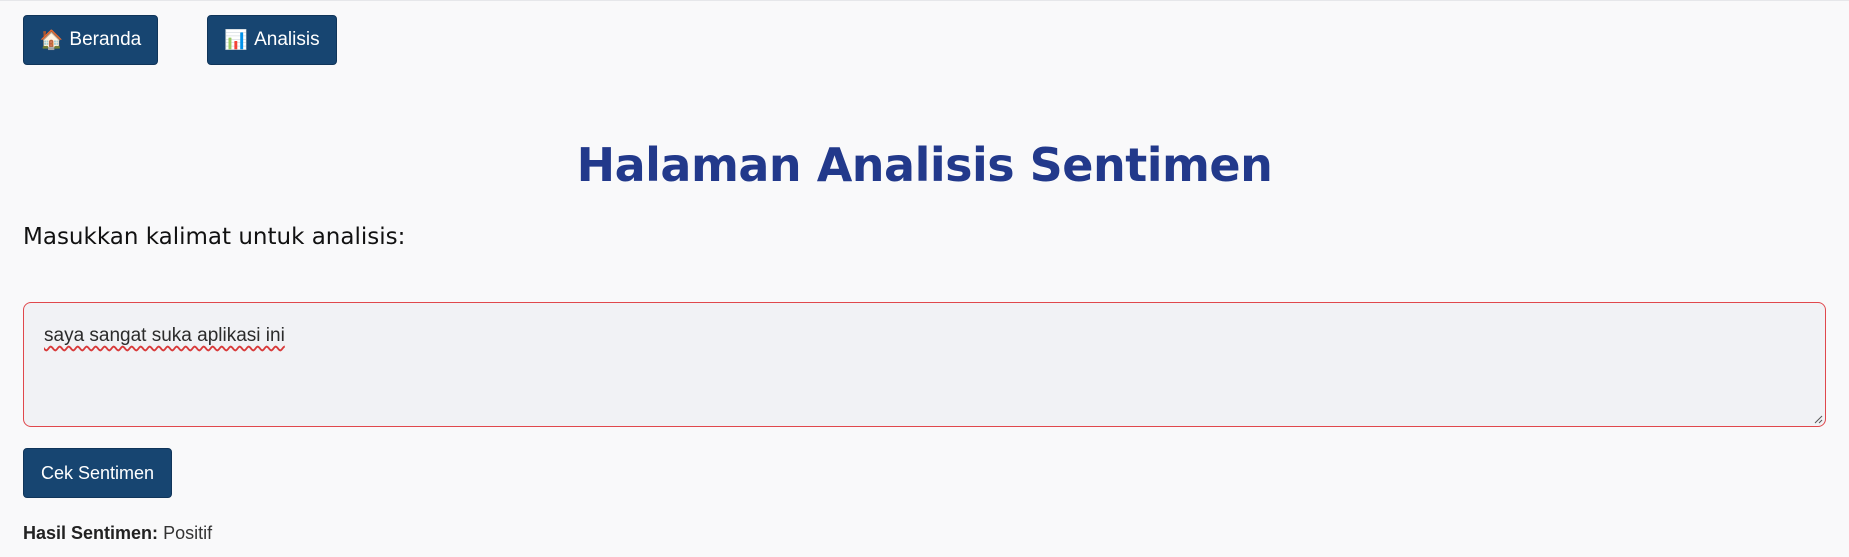 The width and height of the screenshot is (1849, 557). I want to click on analysis-button: 📊 Analisis, so click(272, 40).